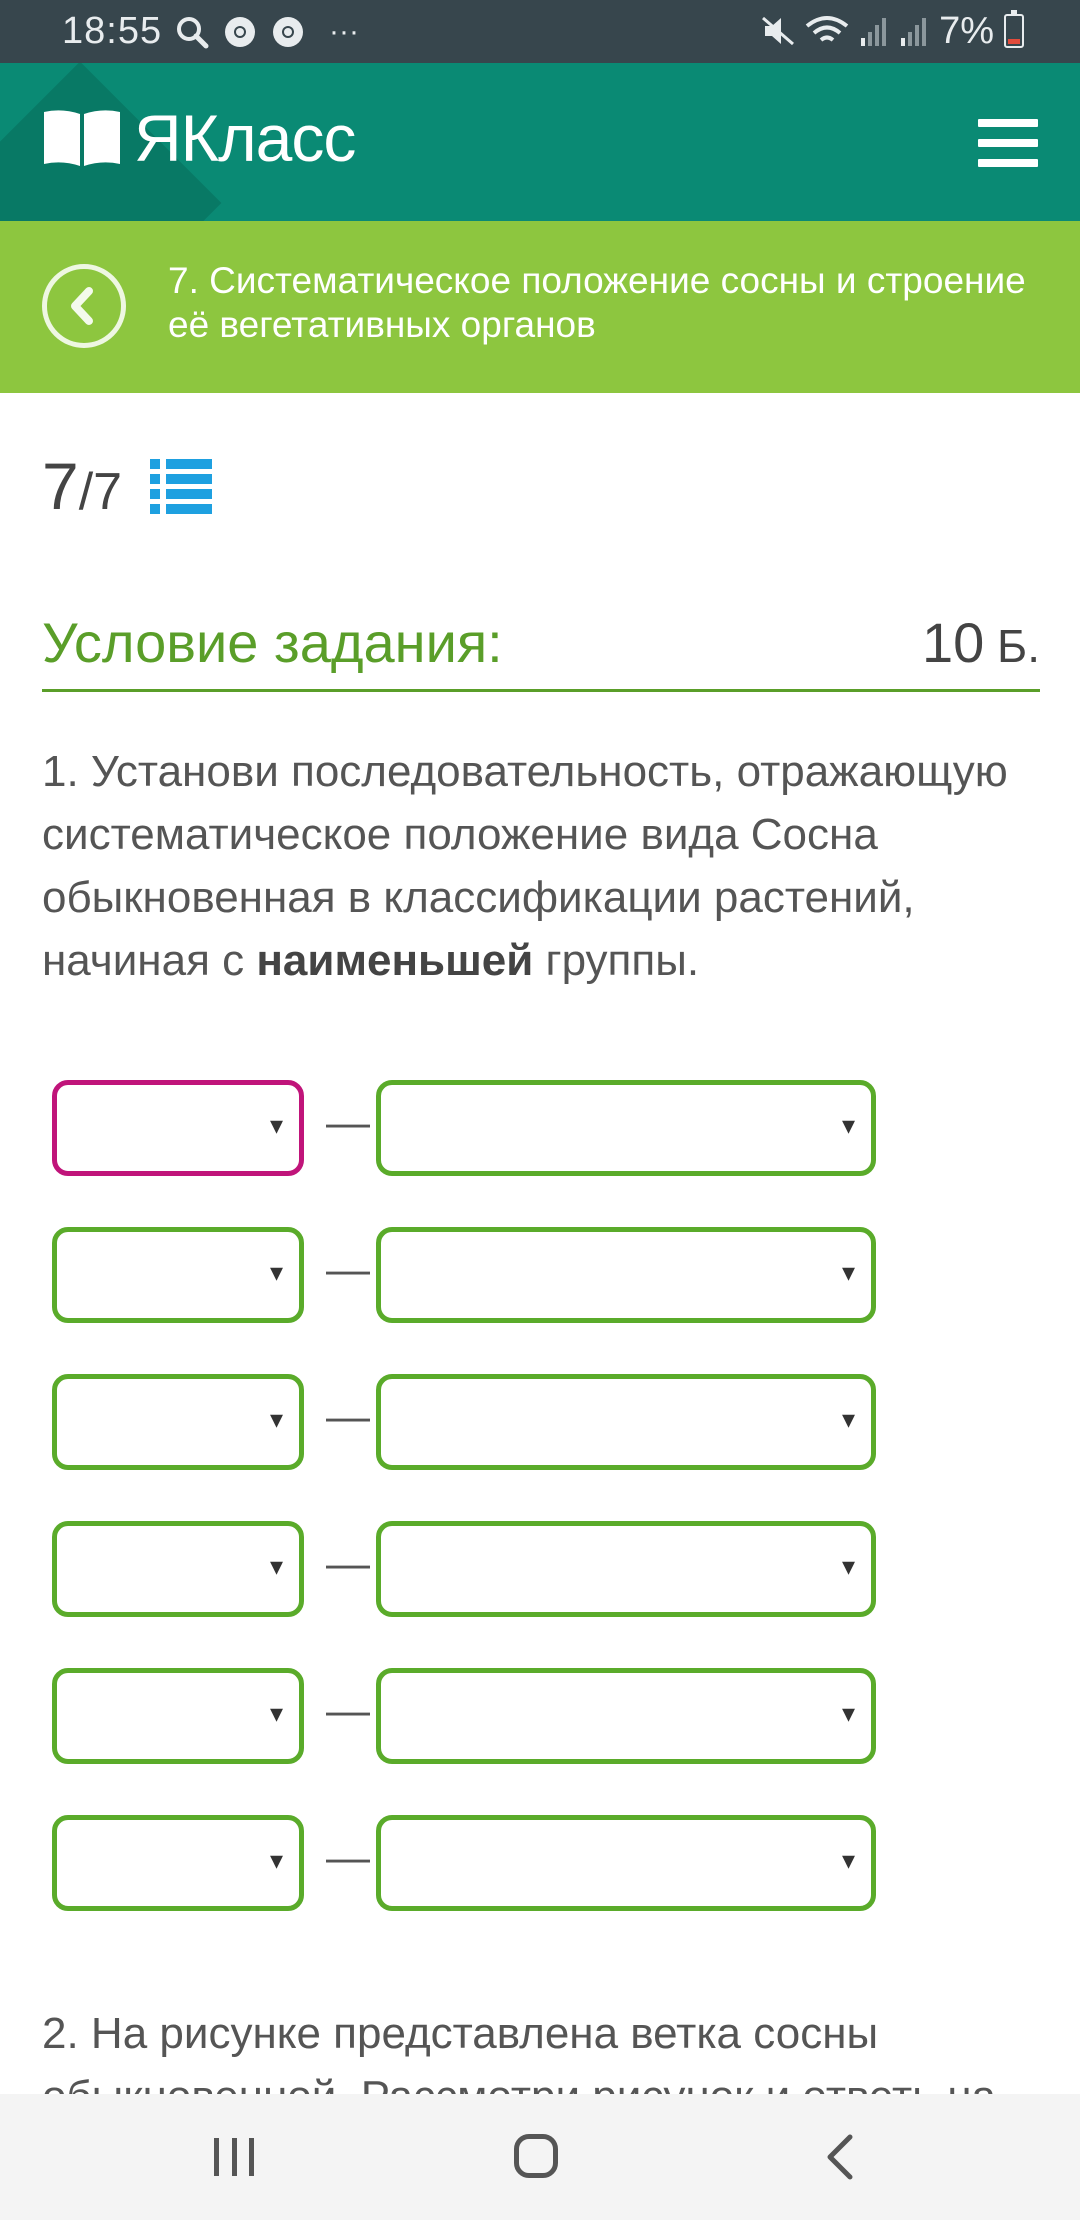 The image size is (1080, 2220). I want to click on mute-icon, so click(778, 31).